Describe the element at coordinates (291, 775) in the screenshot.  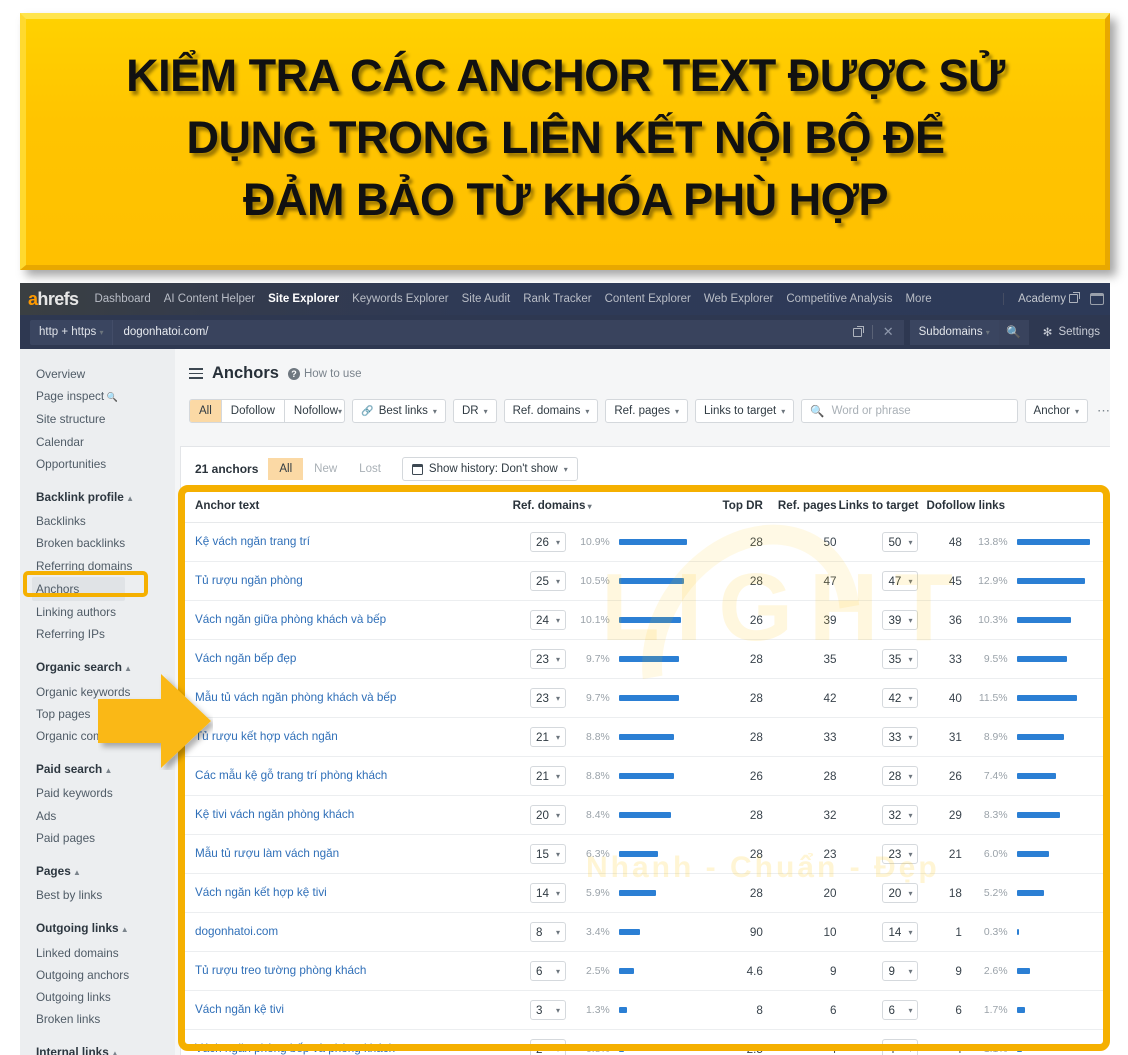
I see `anchor-text-link: Các mẫu kệ gỗ trang trí phòng khách` at that location.